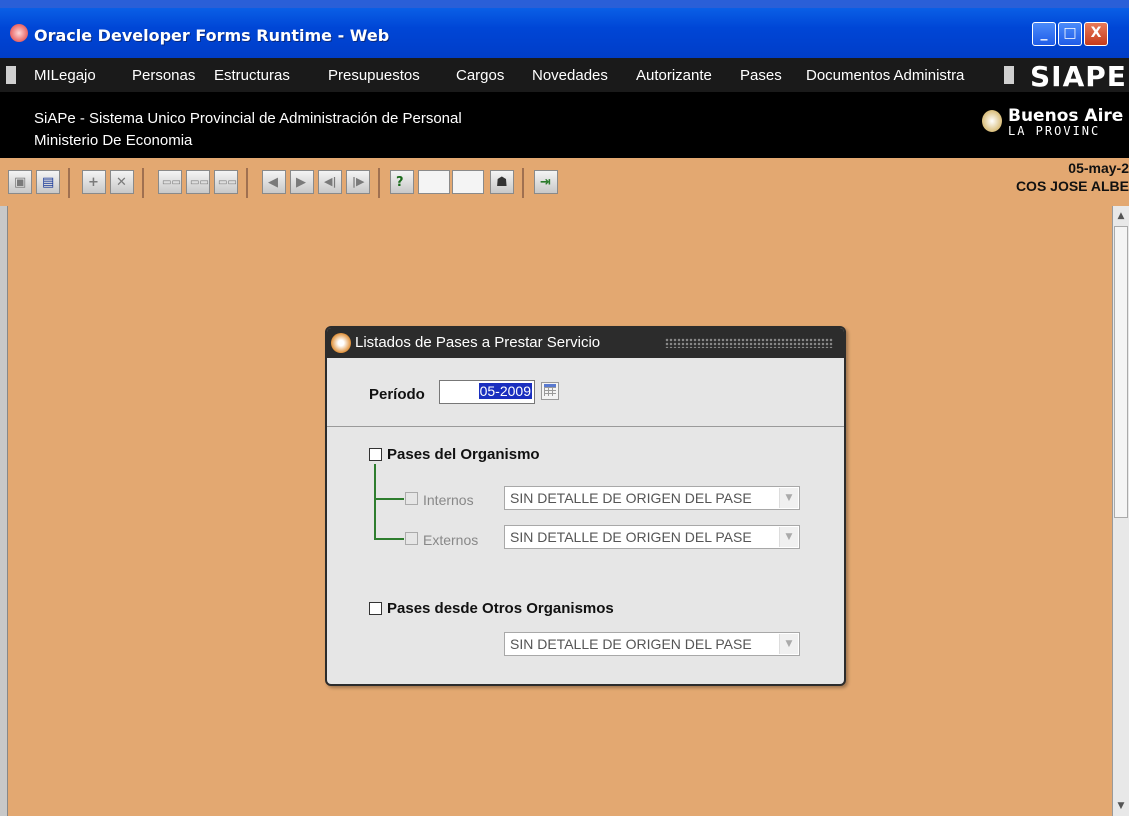 This screenshot has height=816, width=1129. Describe the element at coordinates (1072, 186) in the screenshot. I see `current-user: COS JOSE ALBE` at that location.